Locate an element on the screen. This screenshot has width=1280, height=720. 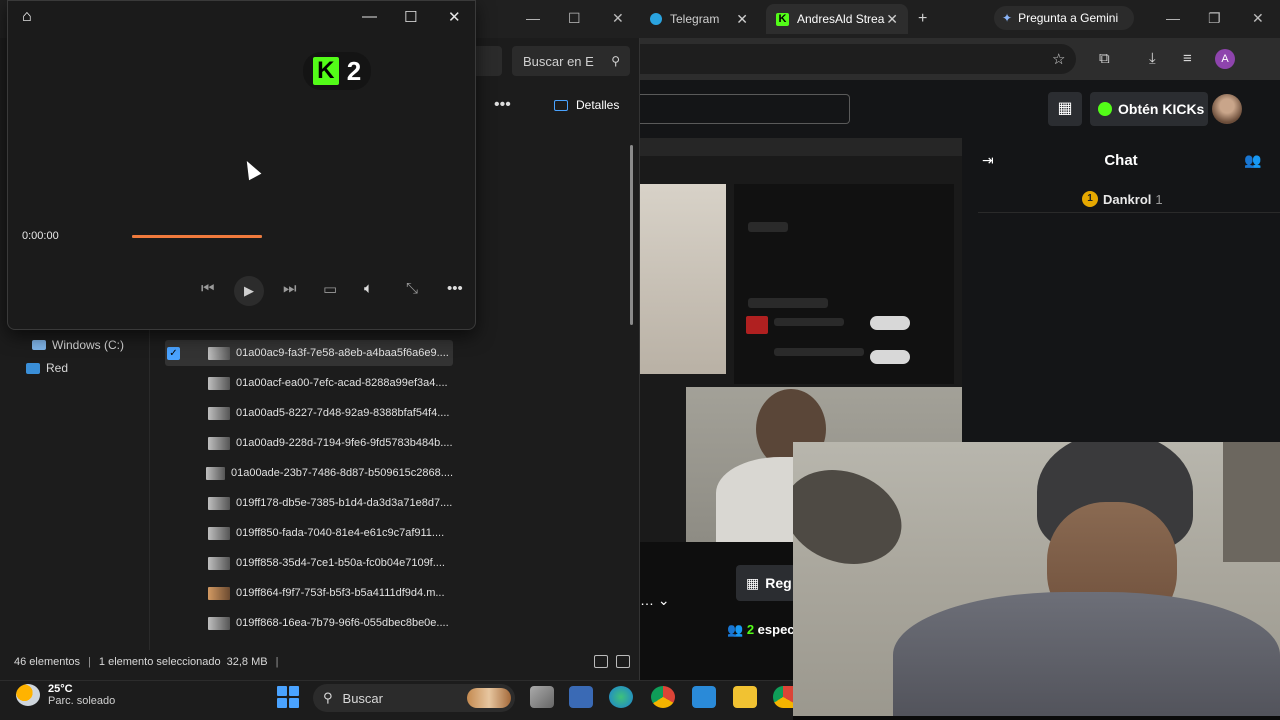
captured-webcam-figure is located at coordinates (683, 279).